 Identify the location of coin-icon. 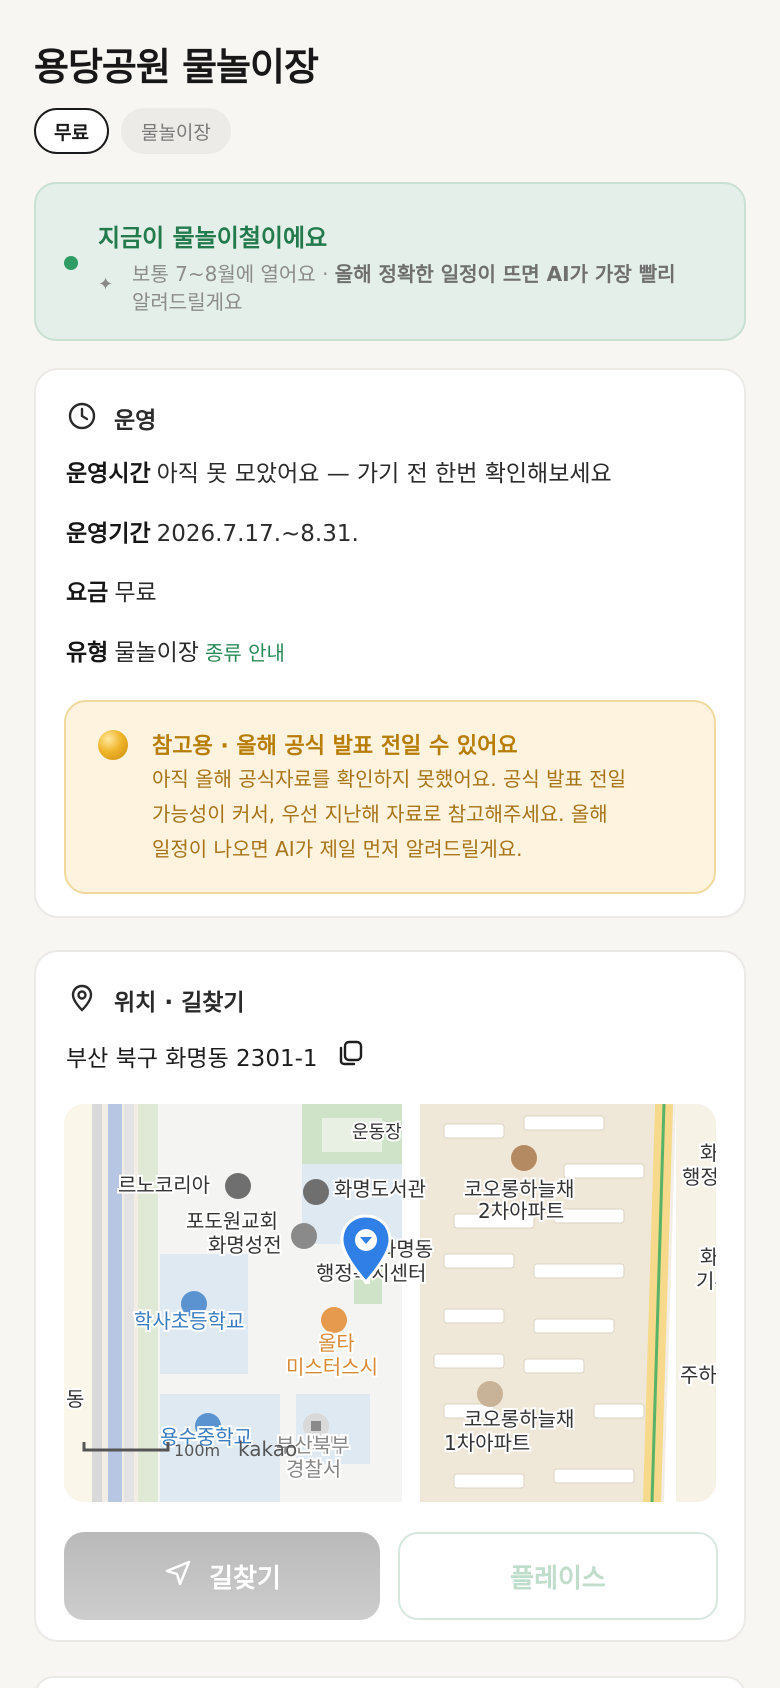
(113, 745).